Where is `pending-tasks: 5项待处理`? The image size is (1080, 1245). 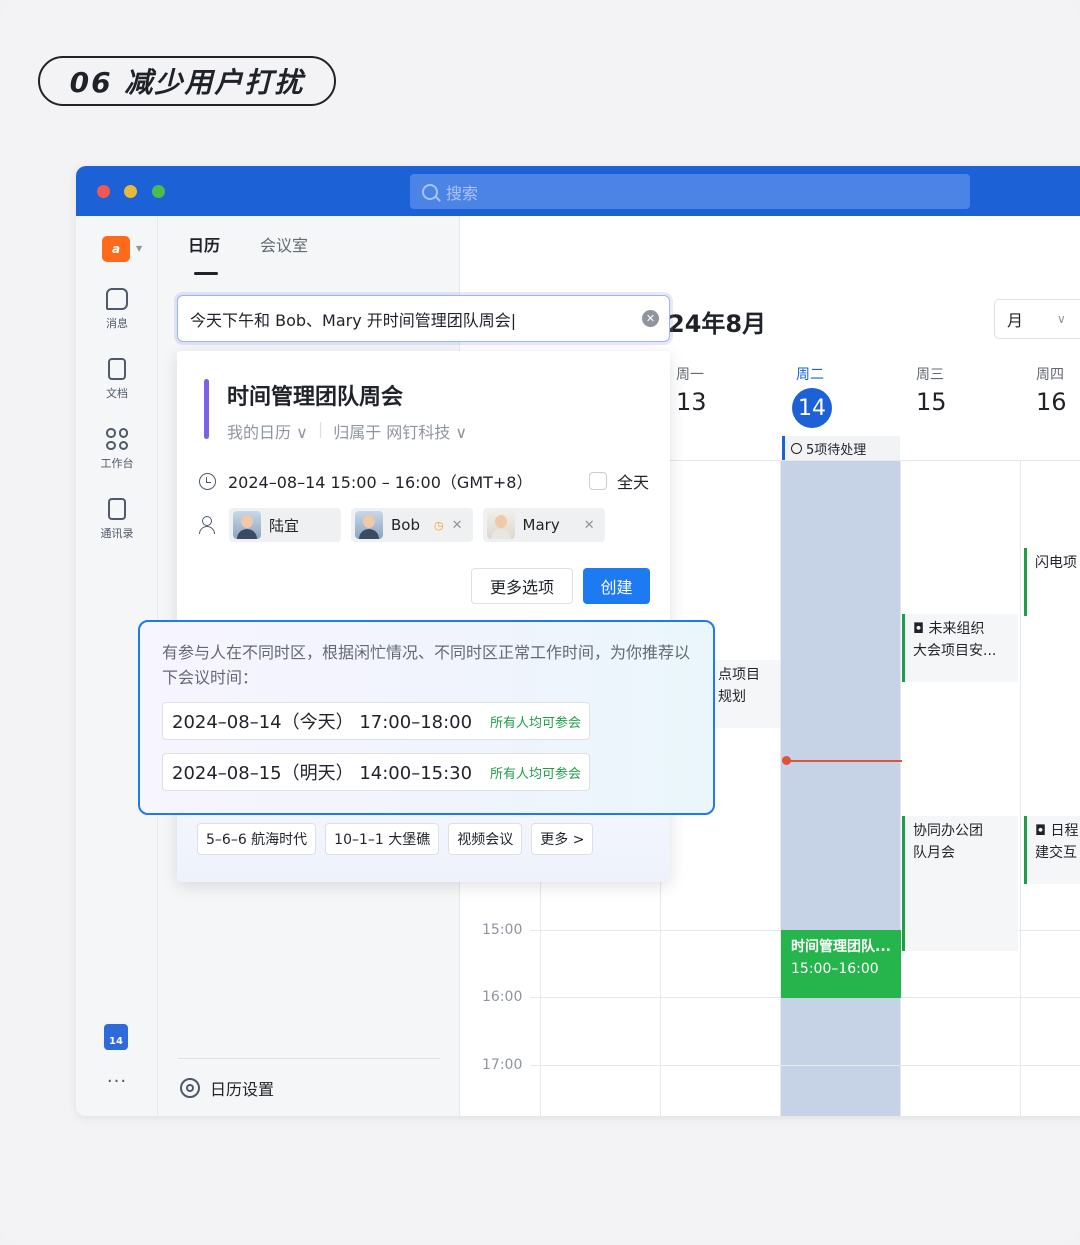 pending-tasks: 5项待处理 is located at coordinates (841, 448).